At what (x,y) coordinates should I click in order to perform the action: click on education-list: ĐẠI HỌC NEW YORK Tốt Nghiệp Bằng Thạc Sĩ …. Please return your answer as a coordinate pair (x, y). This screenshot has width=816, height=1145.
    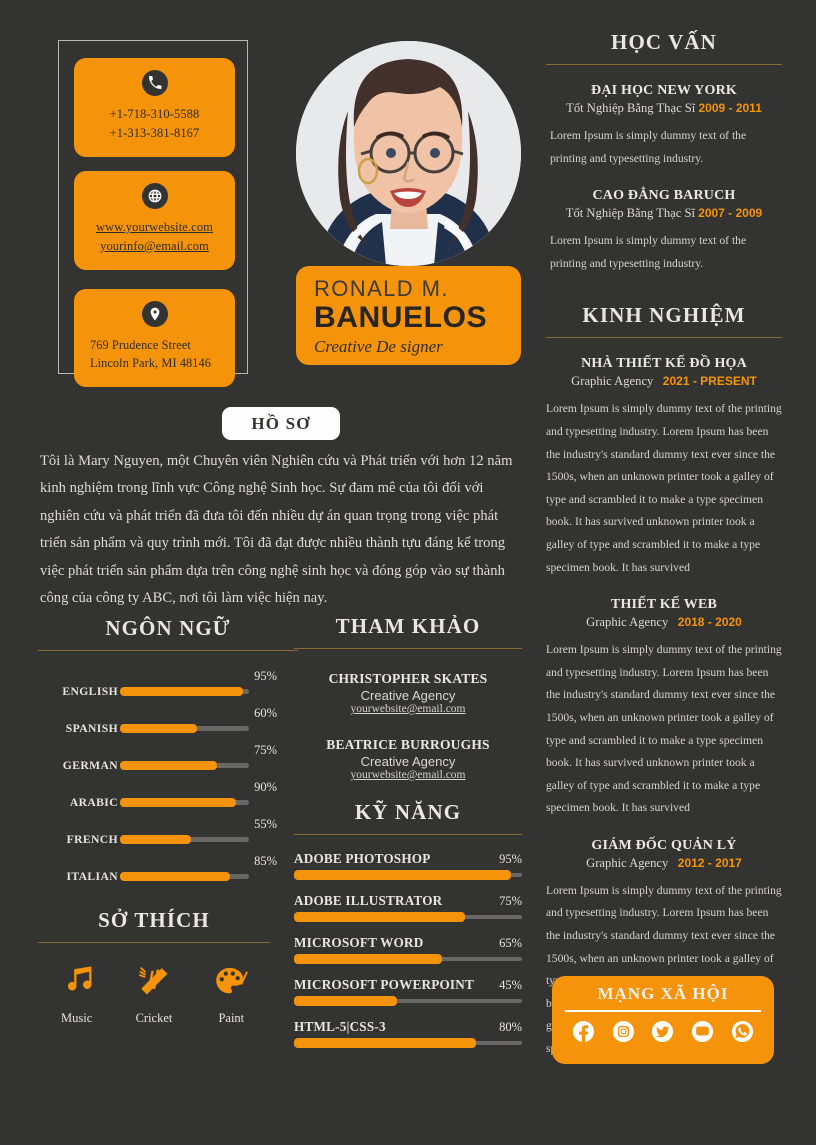
    Looking at the image, I should click on (664, 179).